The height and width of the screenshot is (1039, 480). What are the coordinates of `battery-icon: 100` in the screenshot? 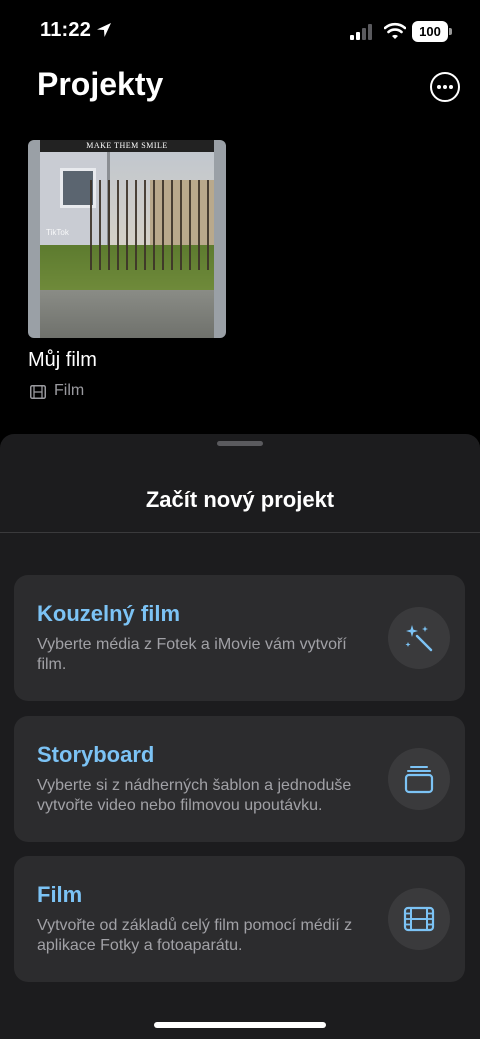 It's located at (432, 31).